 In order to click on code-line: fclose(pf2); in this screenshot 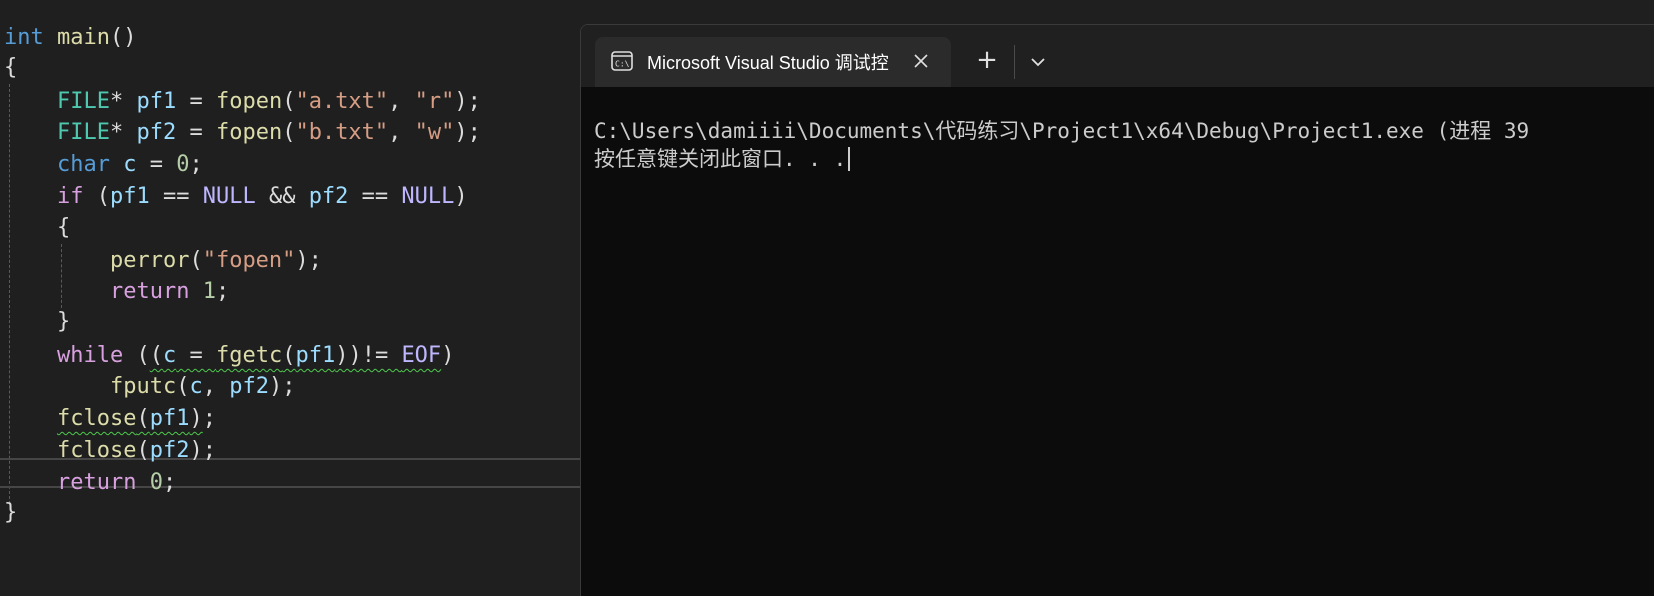, I will do `click(304, 451)`.